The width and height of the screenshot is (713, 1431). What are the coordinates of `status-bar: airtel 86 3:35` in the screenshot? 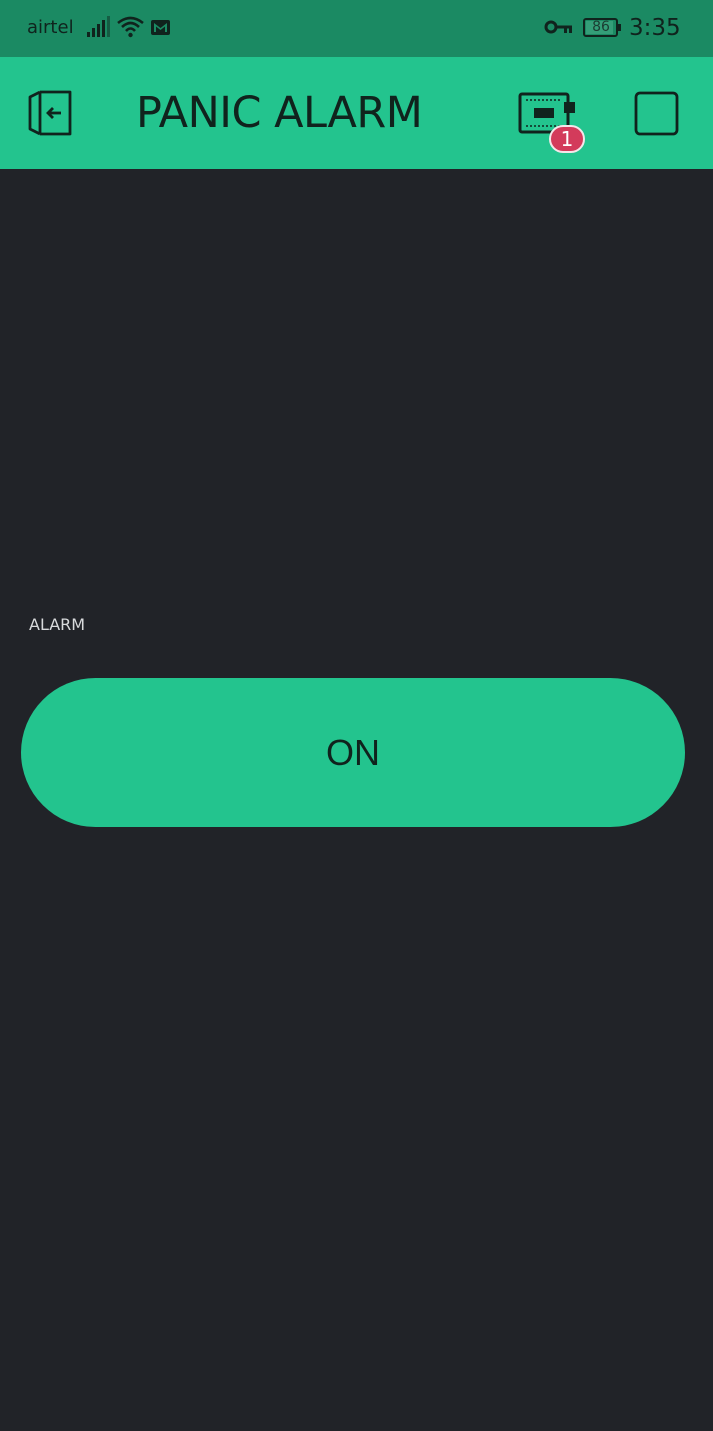 It's located at (356, 28).